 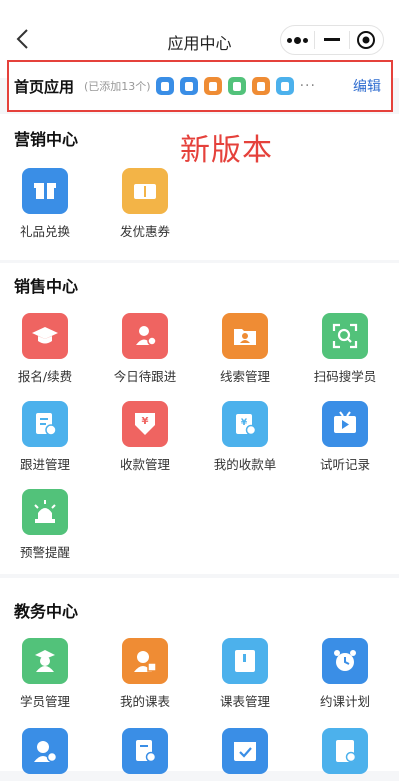 I want to click on app-label: 学员管理, so click(x=44, y=701).